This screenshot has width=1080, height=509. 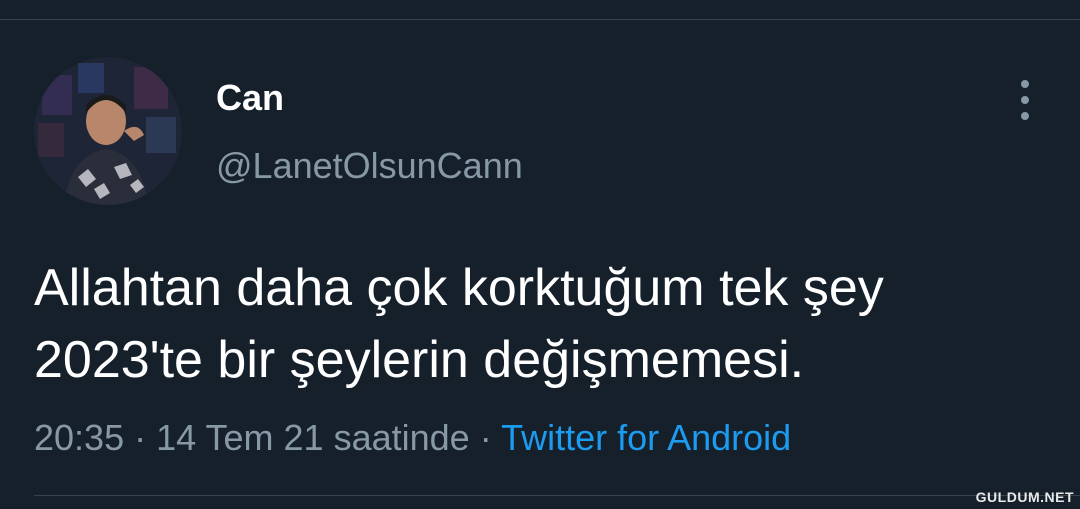 What do you see at coordinates (313, 437) in the screenshot?
I see `tweet-date: 14 Tem 21 saatinde` at bounding box center [313, 437].